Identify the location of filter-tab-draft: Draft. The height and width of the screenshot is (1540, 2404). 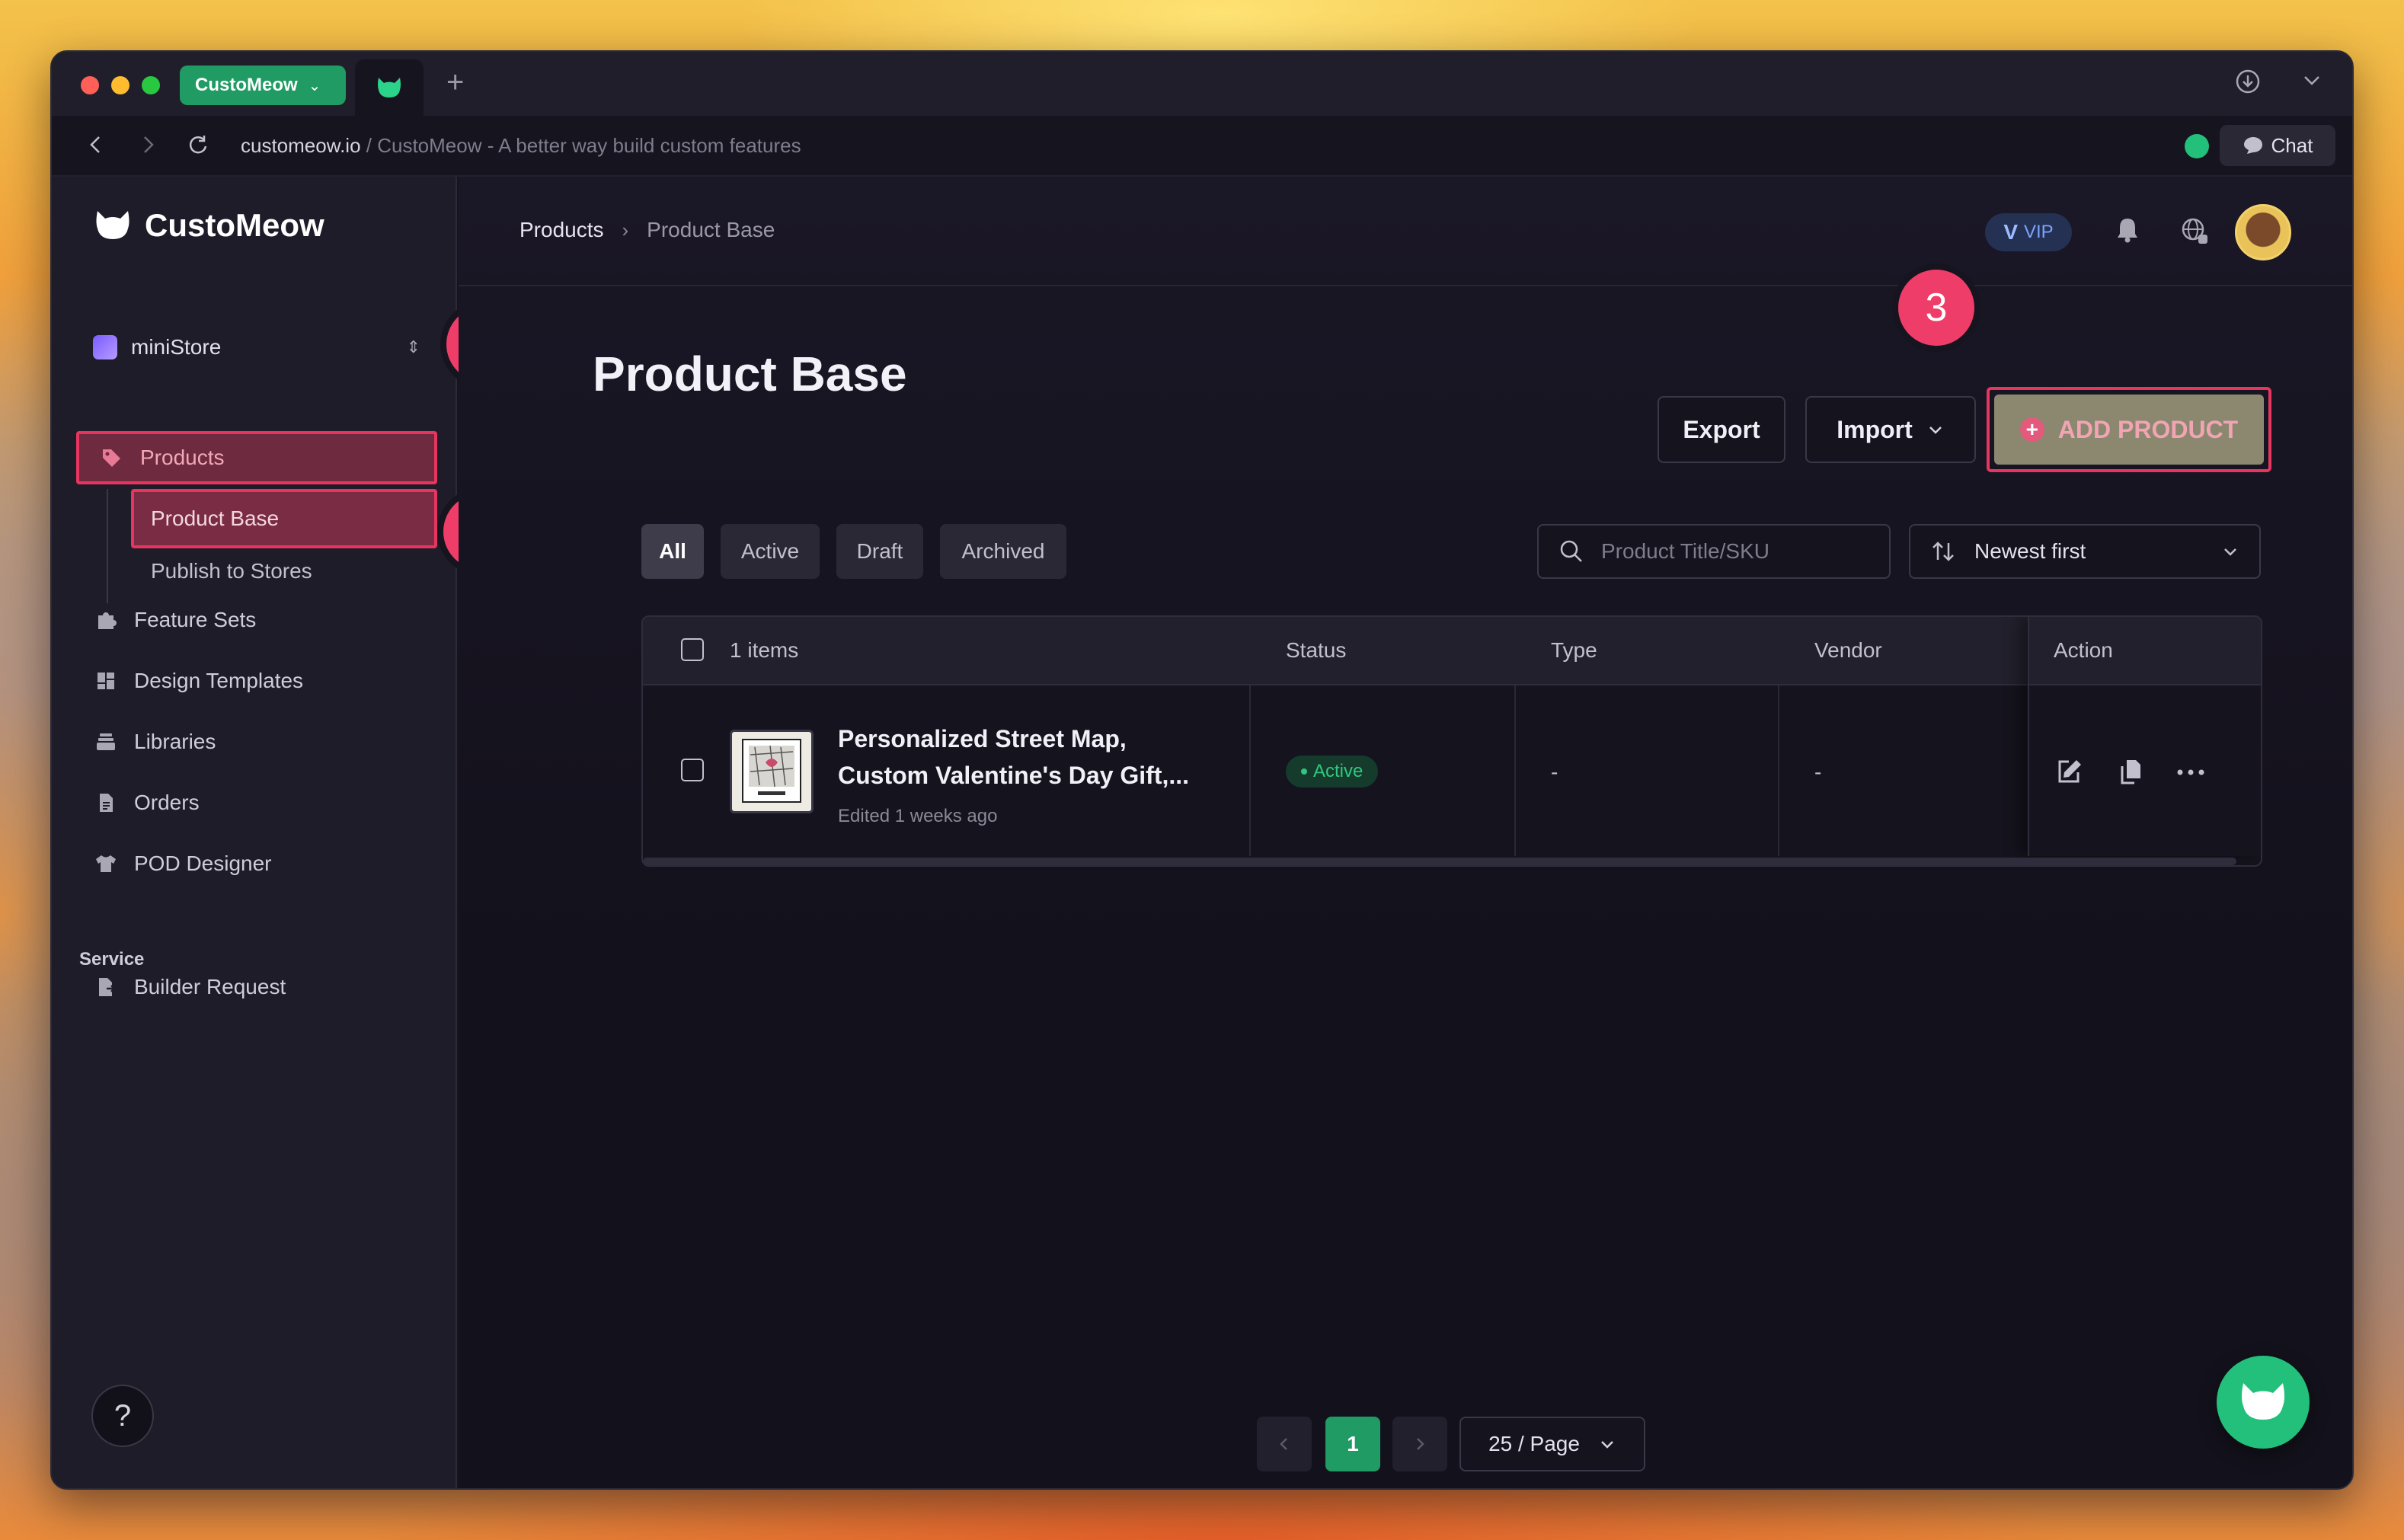
(879, 551).